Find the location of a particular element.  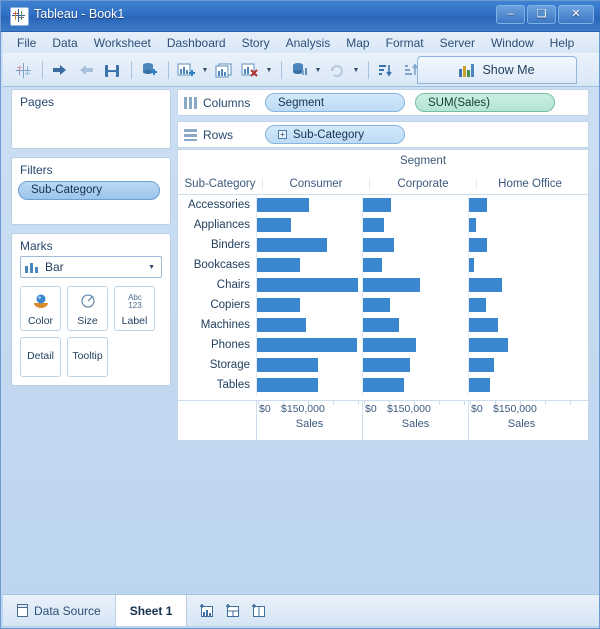

new-worksheet-icon is located at coordinates (186, 70).